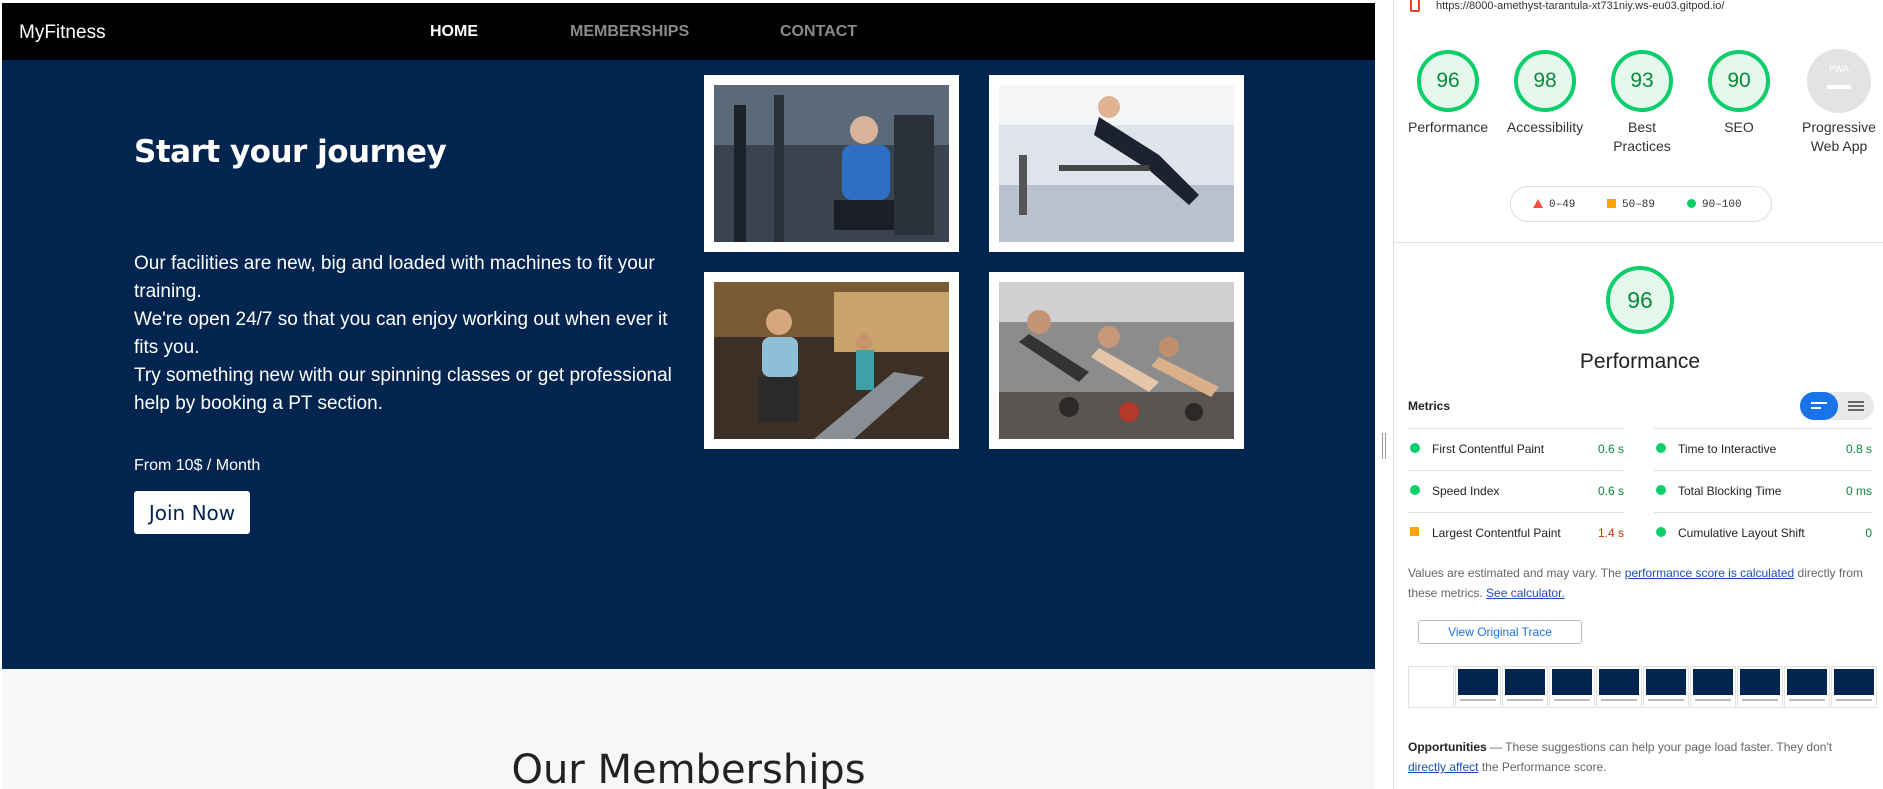  What do you see at coordinates (1722, 205) in the screenshot?
I see `legend-label: 90–100` at bounding box center [1722, 205].